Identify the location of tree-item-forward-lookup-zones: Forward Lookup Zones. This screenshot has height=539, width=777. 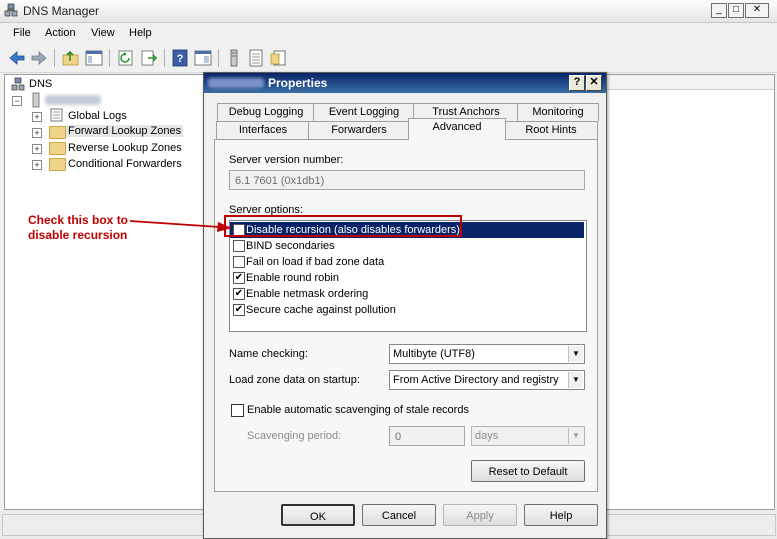
(125, 131).